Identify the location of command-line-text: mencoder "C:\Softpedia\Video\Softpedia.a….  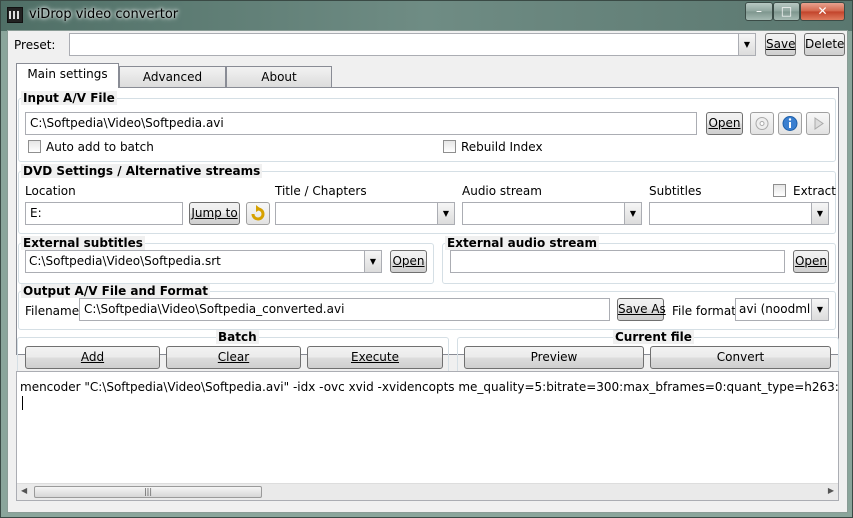
(429, 387).